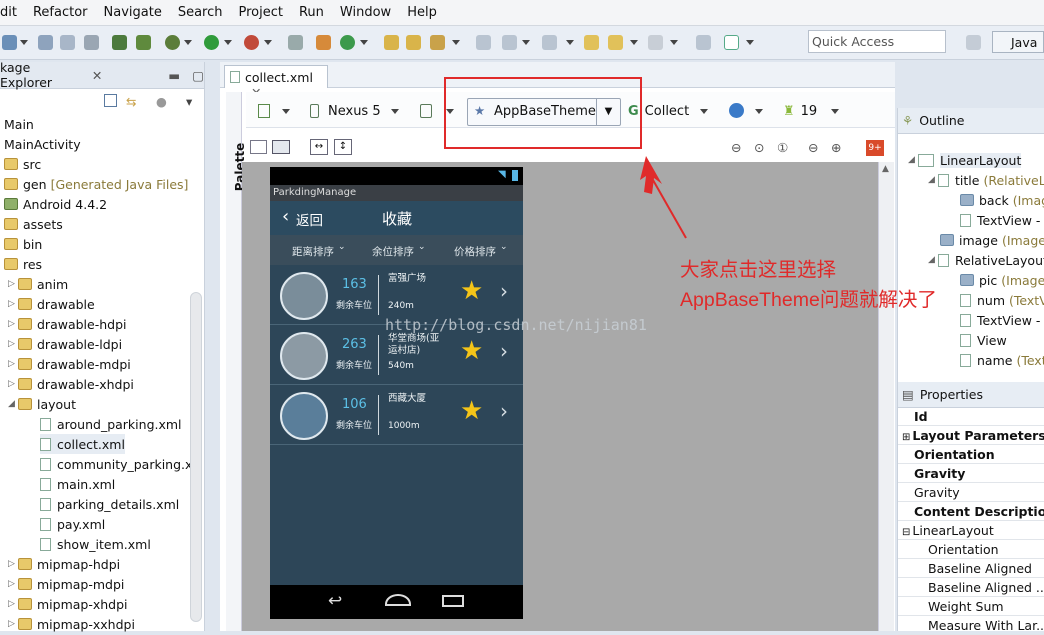 Image resolution: width=1044 pixels, height=635 pixels. What do you see at coordinates (971, 473) in the screenshot?
I see `property-row: Gravity` at bounding box center [971, 473].